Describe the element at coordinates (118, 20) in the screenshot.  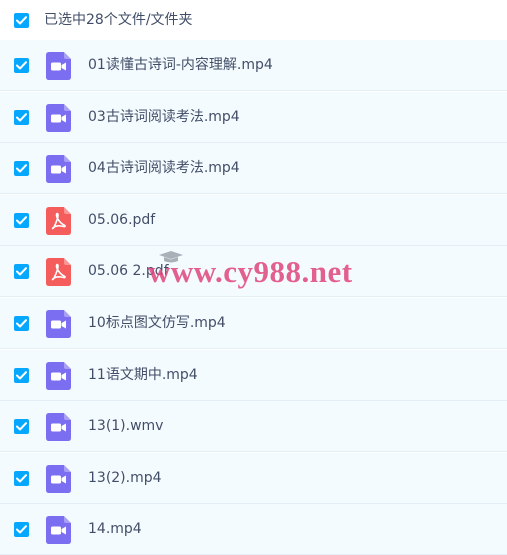
I see `selection-count-text: 已选中28个文件/文件夹` at that location.